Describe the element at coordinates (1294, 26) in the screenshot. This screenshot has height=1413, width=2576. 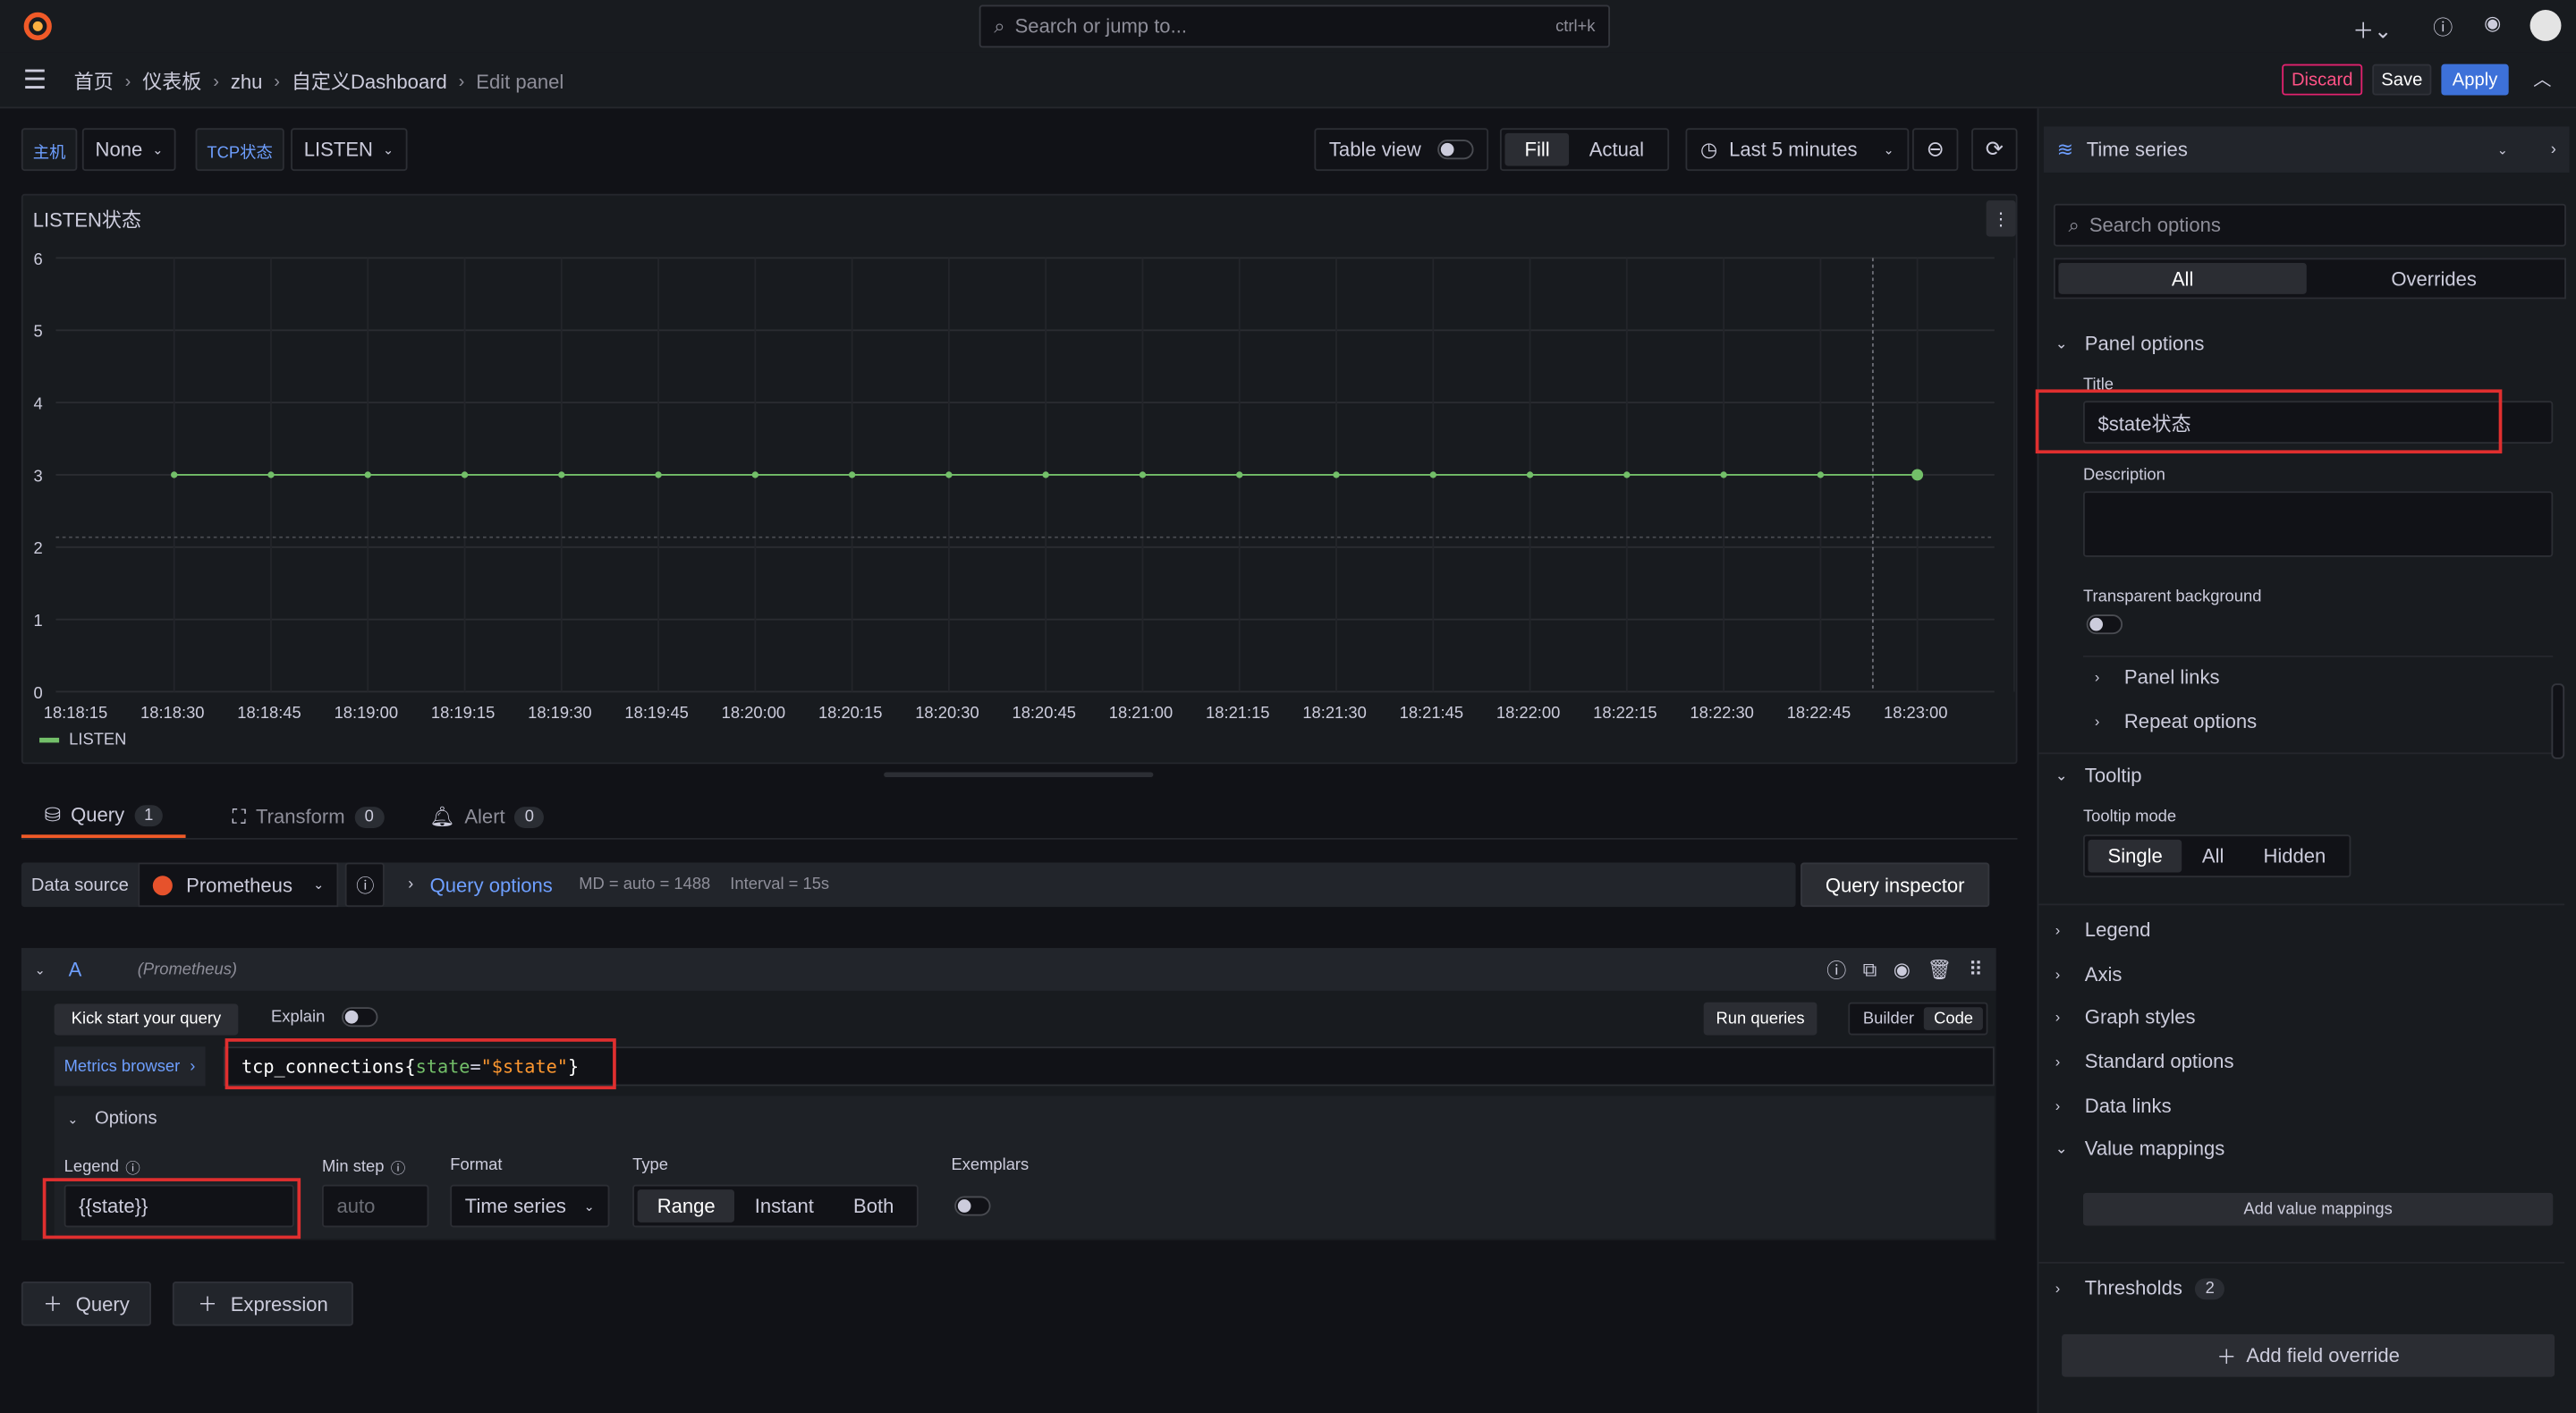
I see `search-bar: ⌕ Search or jump to... ctrl+k` at that location.